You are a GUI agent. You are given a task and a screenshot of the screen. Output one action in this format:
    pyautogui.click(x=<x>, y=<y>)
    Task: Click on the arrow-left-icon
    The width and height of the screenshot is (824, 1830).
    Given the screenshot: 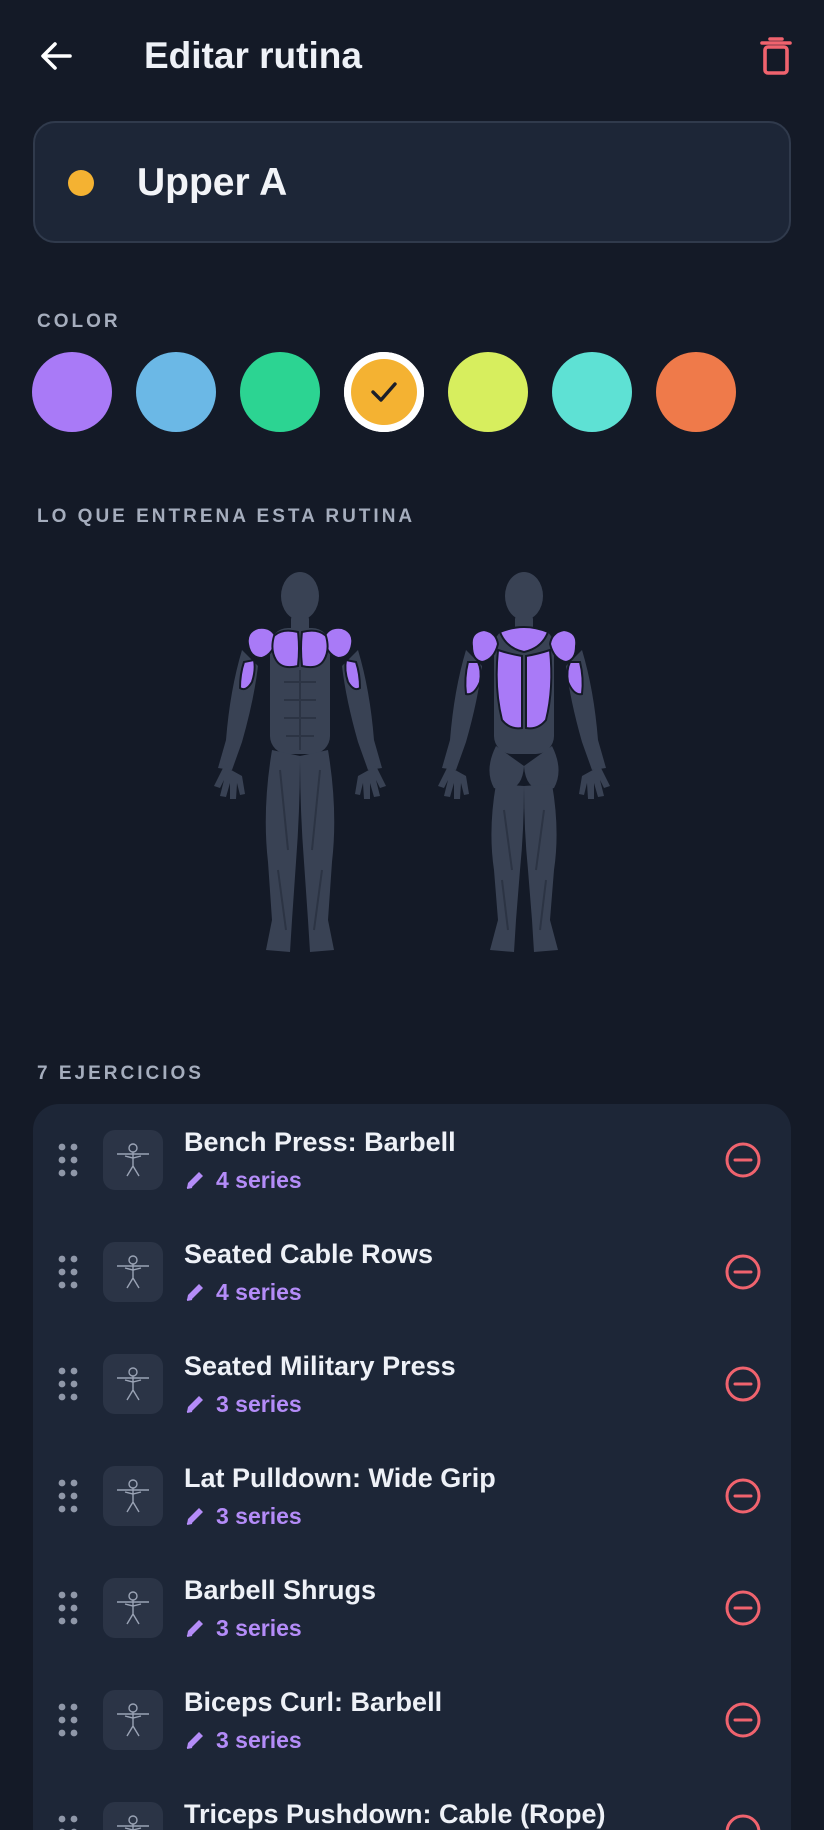 What is the action you would take?
    pyautogui.click(x=56, y=56)
    